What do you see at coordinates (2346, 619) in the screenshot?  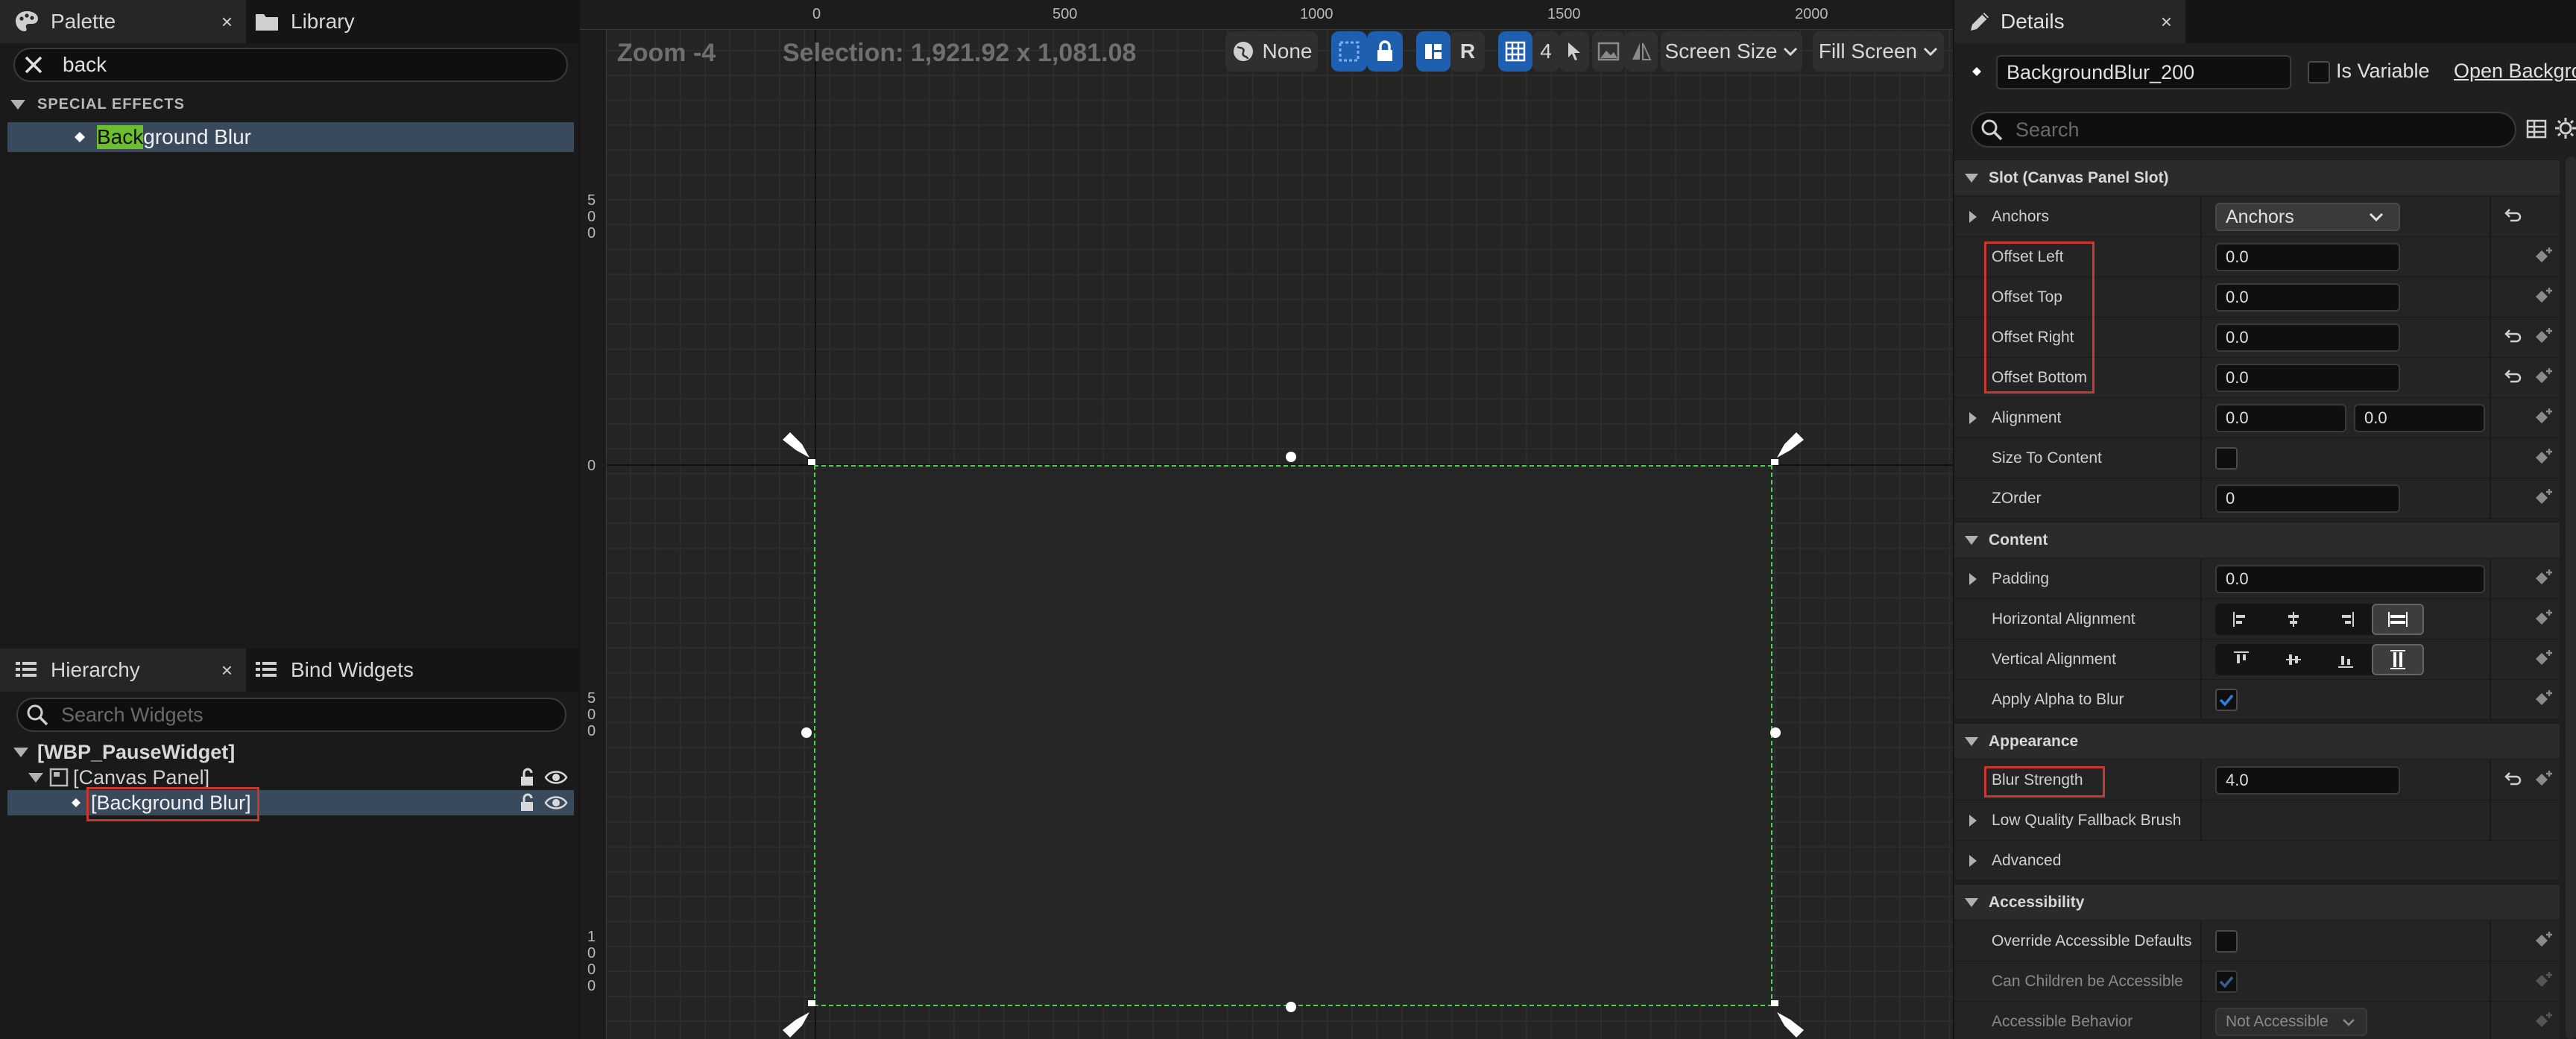 I see `align-right-button` at bounding box center [2346, 619].